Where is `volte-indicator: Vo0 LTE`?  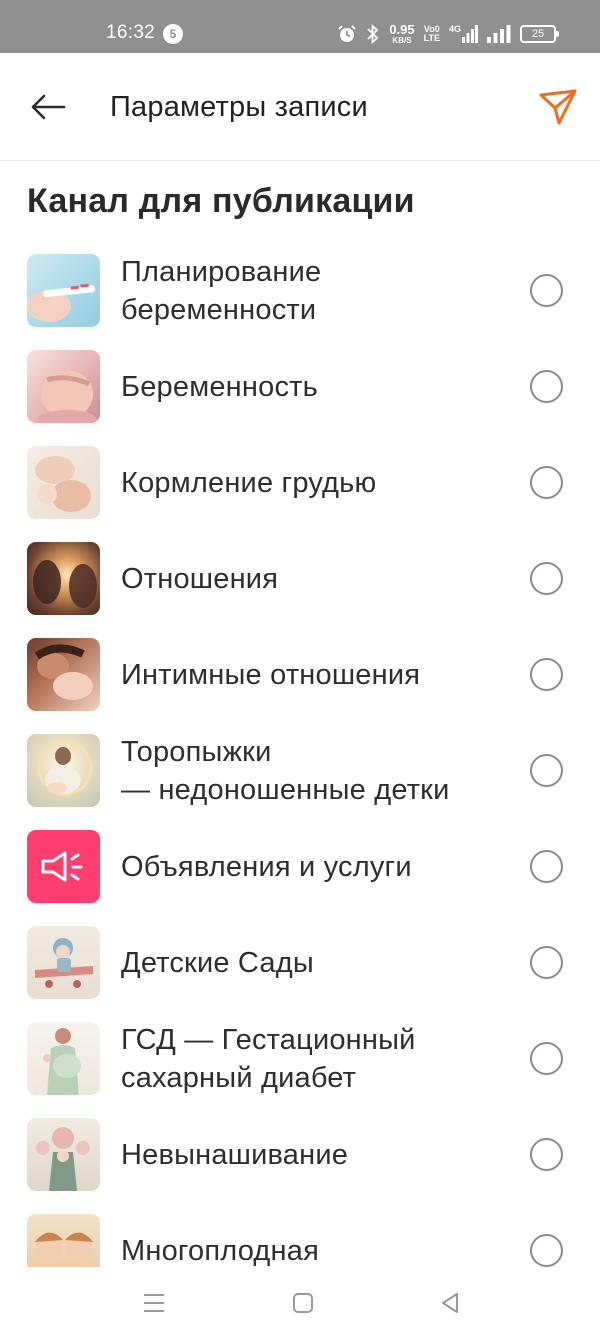
volte-indicator: Vo0 LTE is located at coordinates (431, 33).